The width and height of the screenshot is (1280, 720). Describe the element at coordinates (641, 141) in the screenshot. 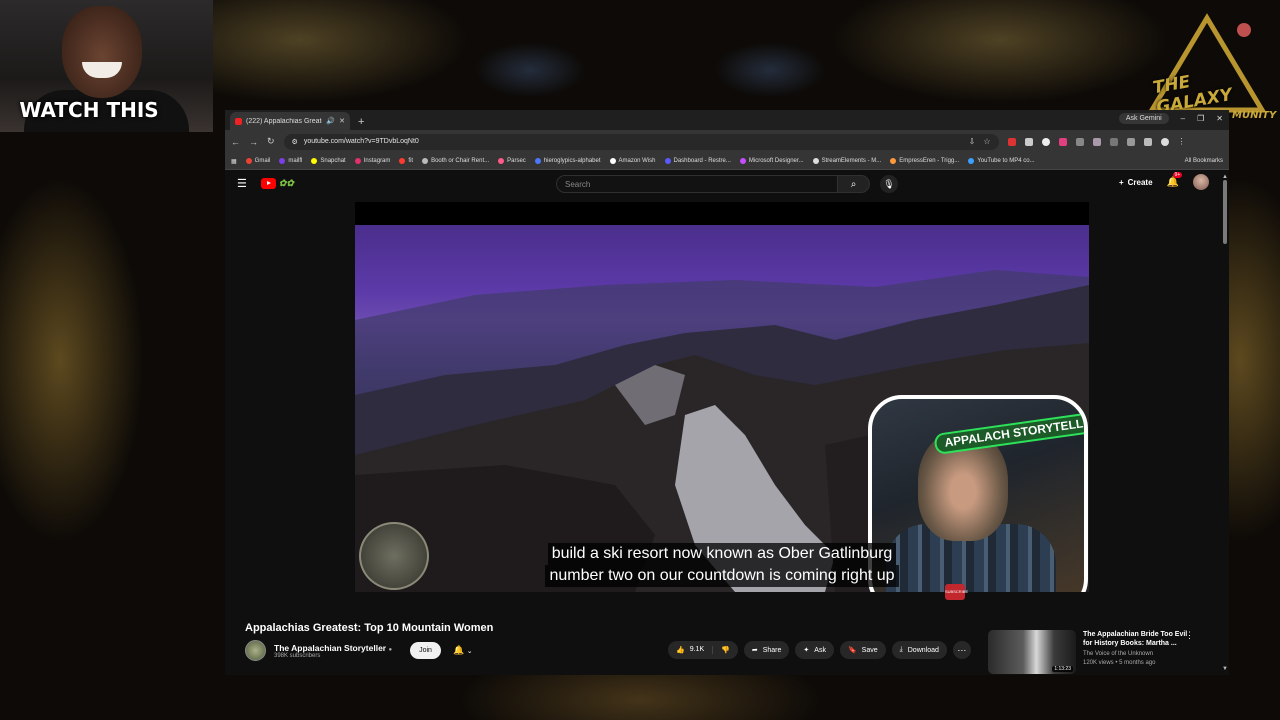

I see `address-bar: ⚙ youtube.com/watch?v=9TDvbLoqNt0 ⇩ ☆` at that location.